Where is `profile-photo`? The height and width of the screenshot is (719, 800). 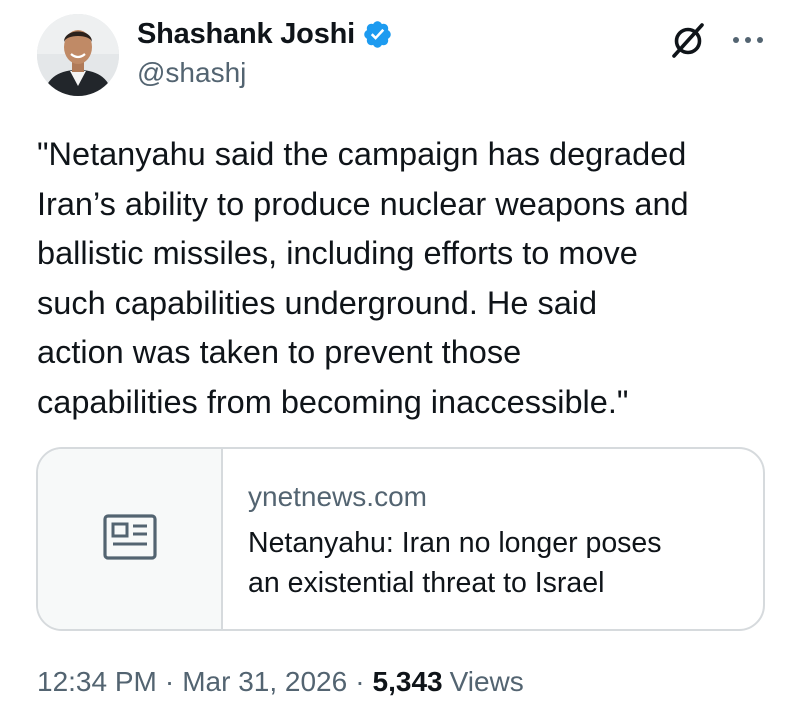 profile-photo is located at coordinates (78, 55).